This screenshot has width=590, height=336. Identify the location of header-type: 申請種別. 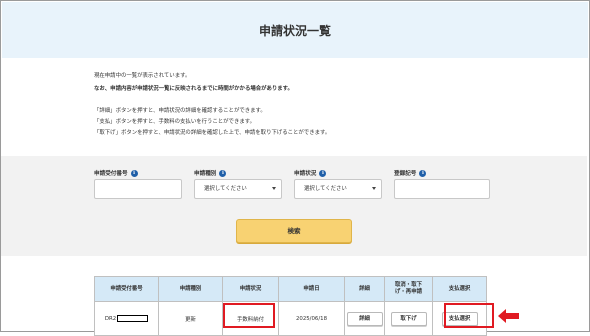
(190, 289).